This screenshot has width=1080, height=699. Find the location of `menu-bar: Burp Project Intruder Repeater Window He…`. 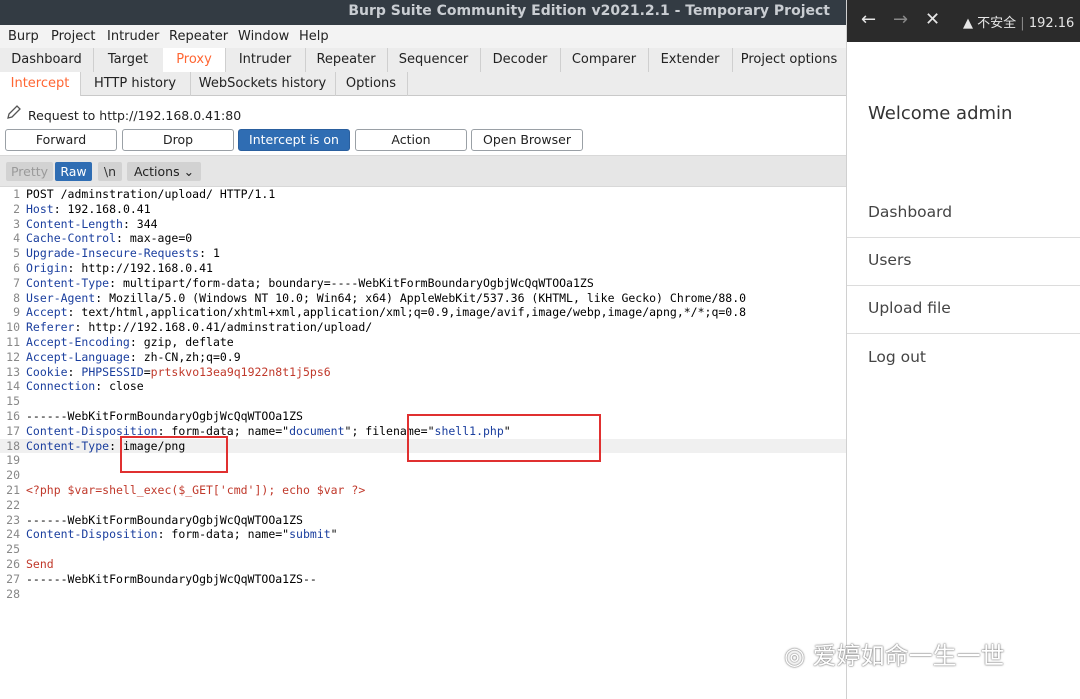

menu-bar: Burp Project Intruder Repeater Window He… is located at coordinates (423, 36).